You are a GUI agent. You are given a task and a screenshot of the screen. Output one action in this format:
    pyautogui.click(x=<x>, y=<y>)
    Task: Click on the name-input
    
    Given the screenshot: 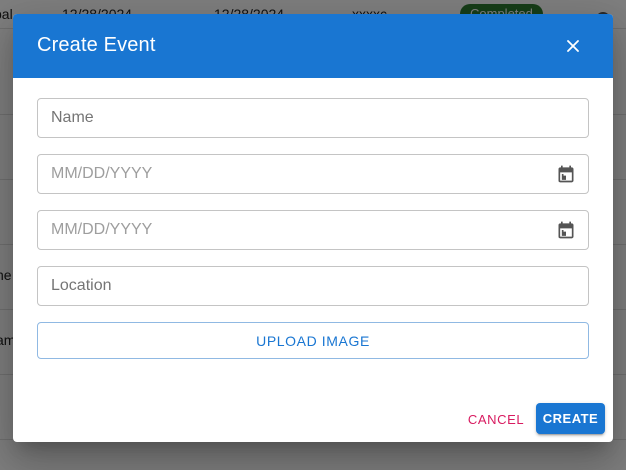 What is the action you would take?
    pyautogui.click(x=291, y=118)
    